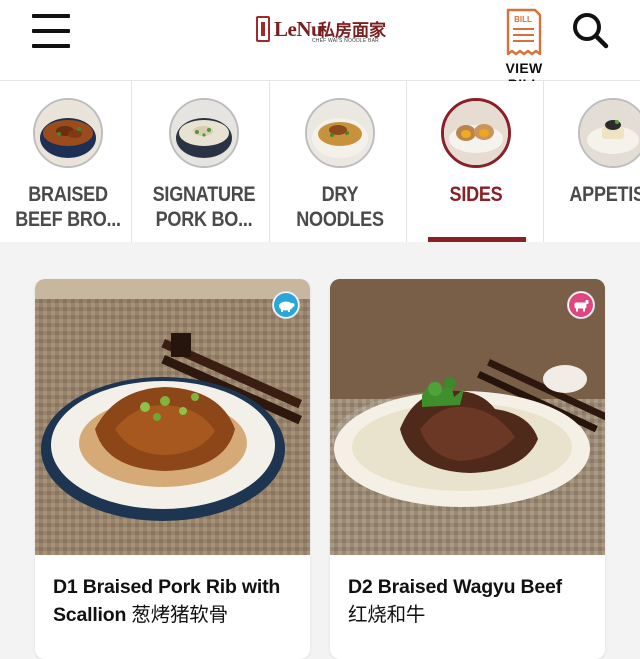 Image resolution: width=640 pixels, height=659 pixels. Describe the element at coordinates (604, 194) in the screenshot. I see `category-label: APPETISE` at that location.